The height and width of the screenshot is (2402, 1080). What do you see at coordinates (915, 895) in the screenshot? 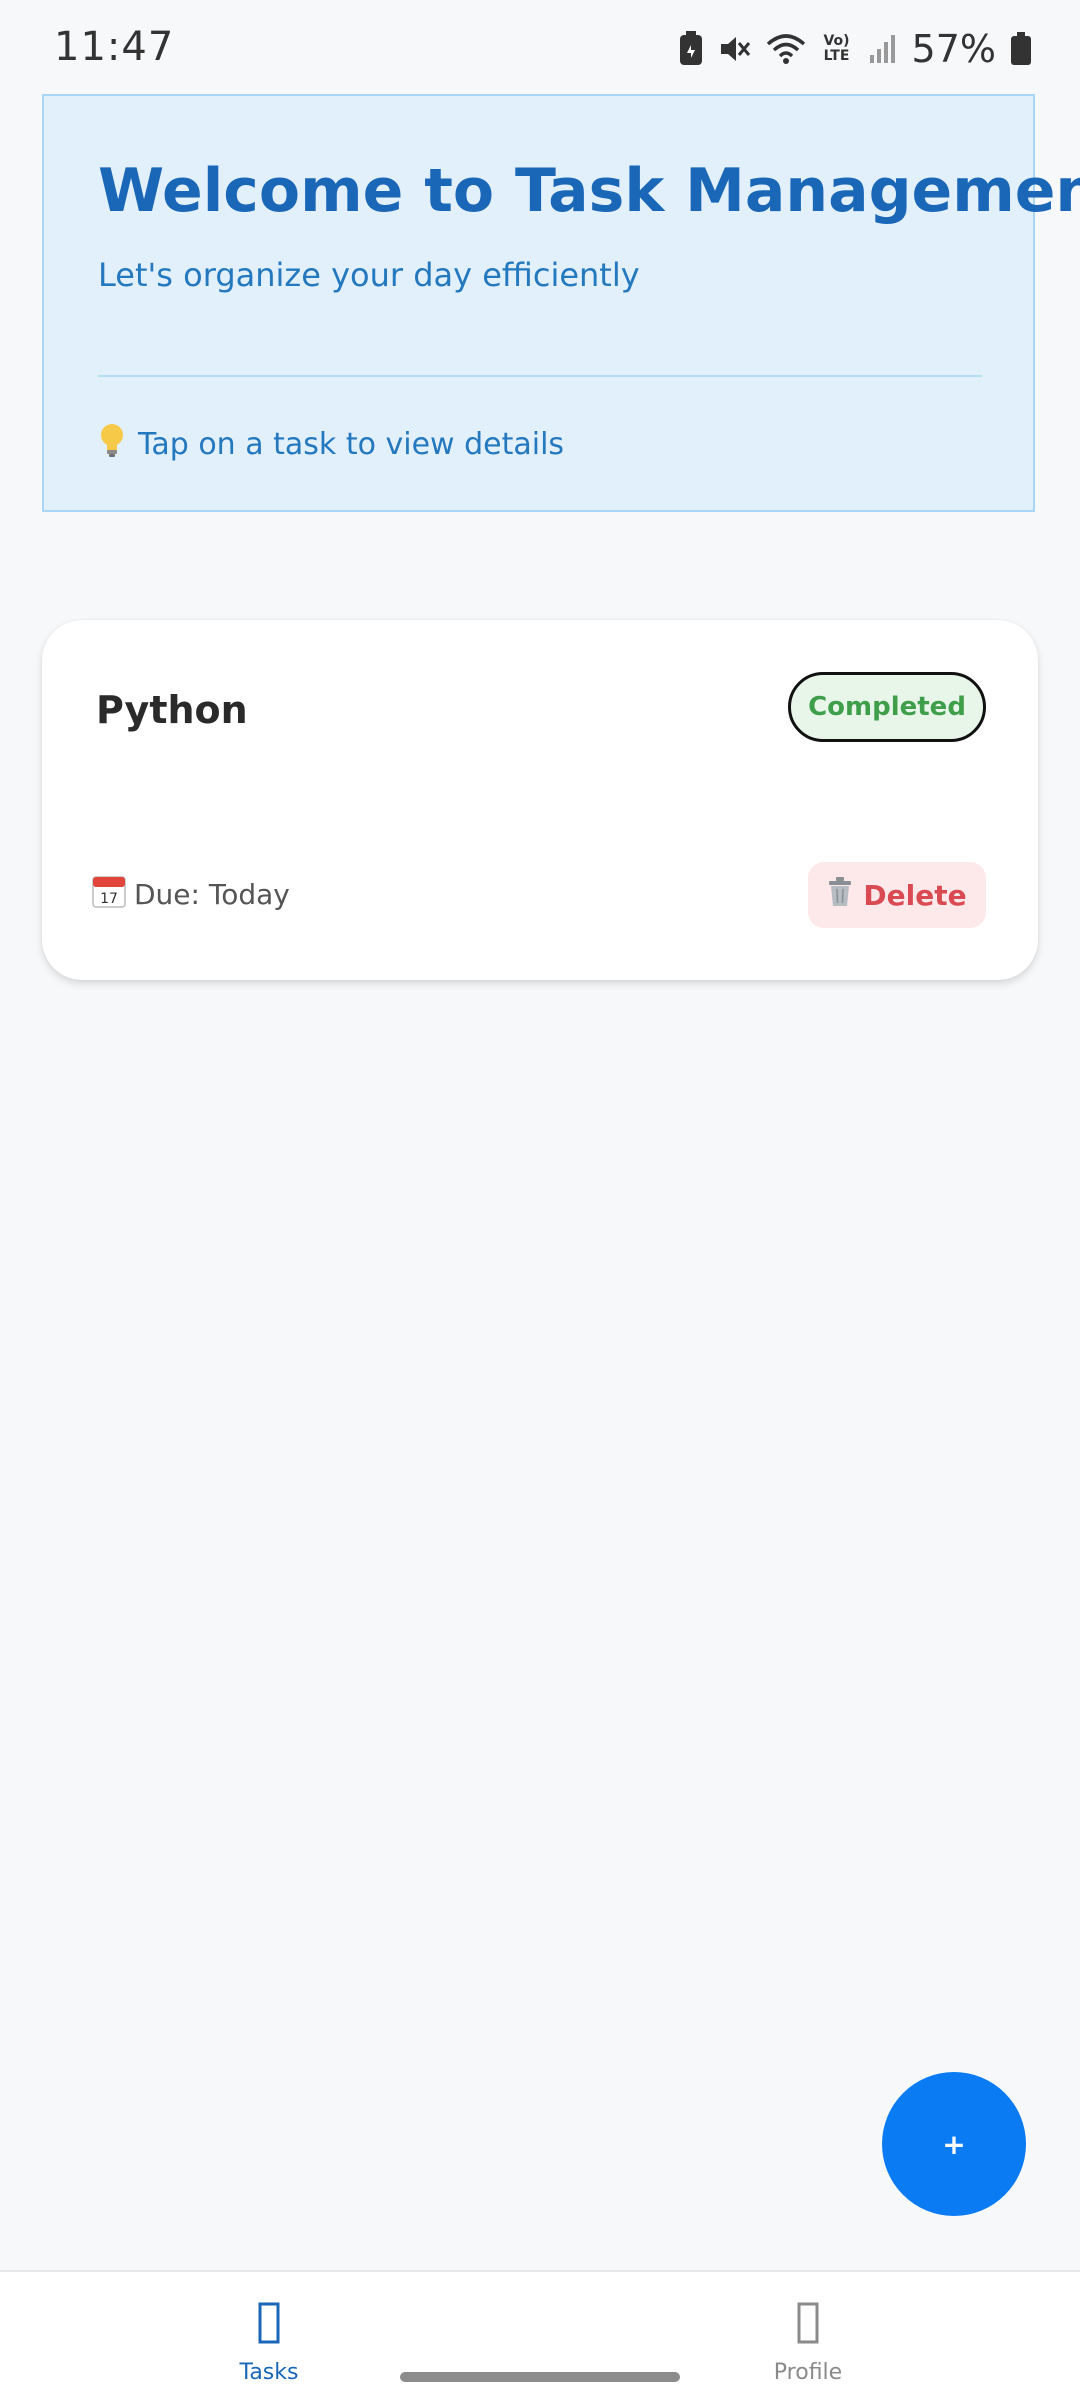
I see `delete-label: Delete` at bounding box center [915, 895].